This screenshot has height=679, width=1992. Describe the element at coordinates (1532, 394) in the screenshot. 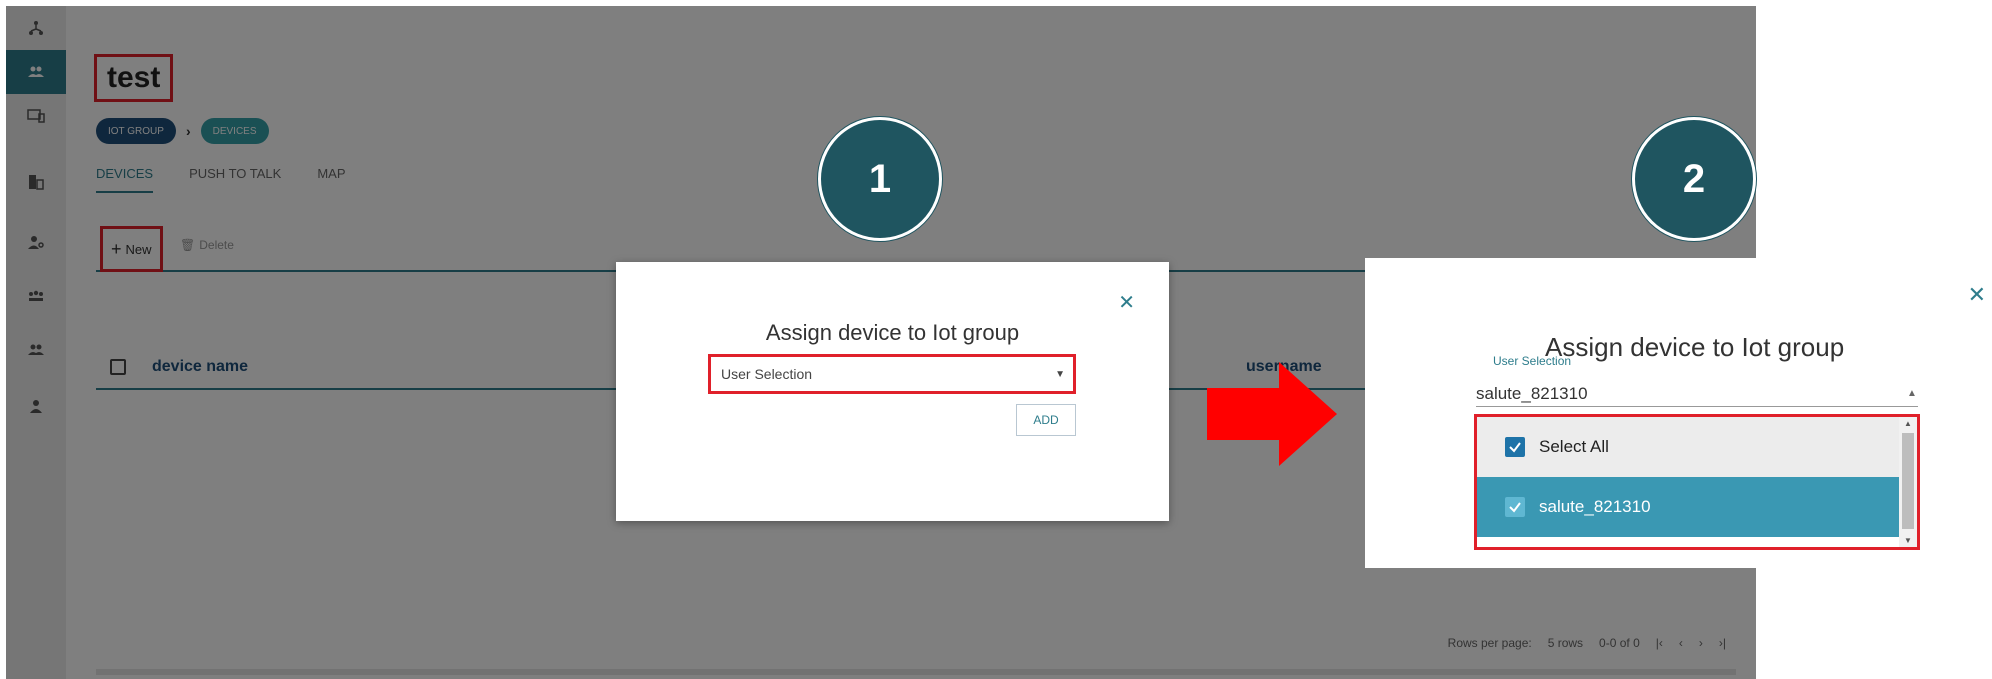

I see `user-selection-value: salute_821310` at that location.